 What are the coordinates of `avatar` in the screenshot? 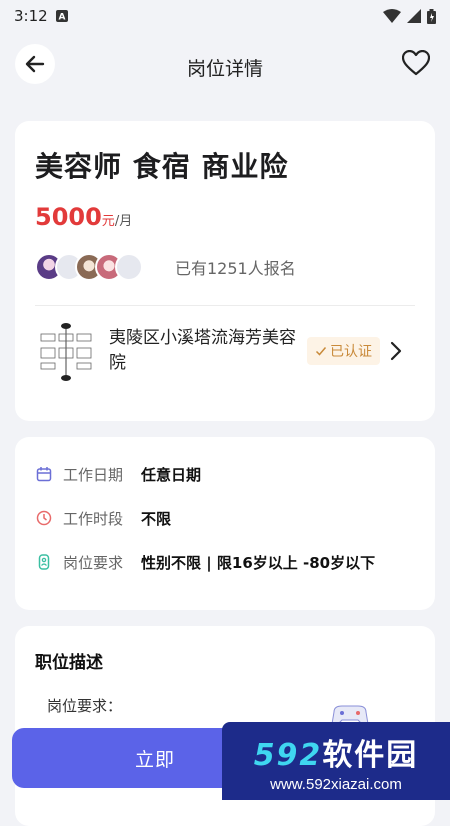 It's located at (129, 267).